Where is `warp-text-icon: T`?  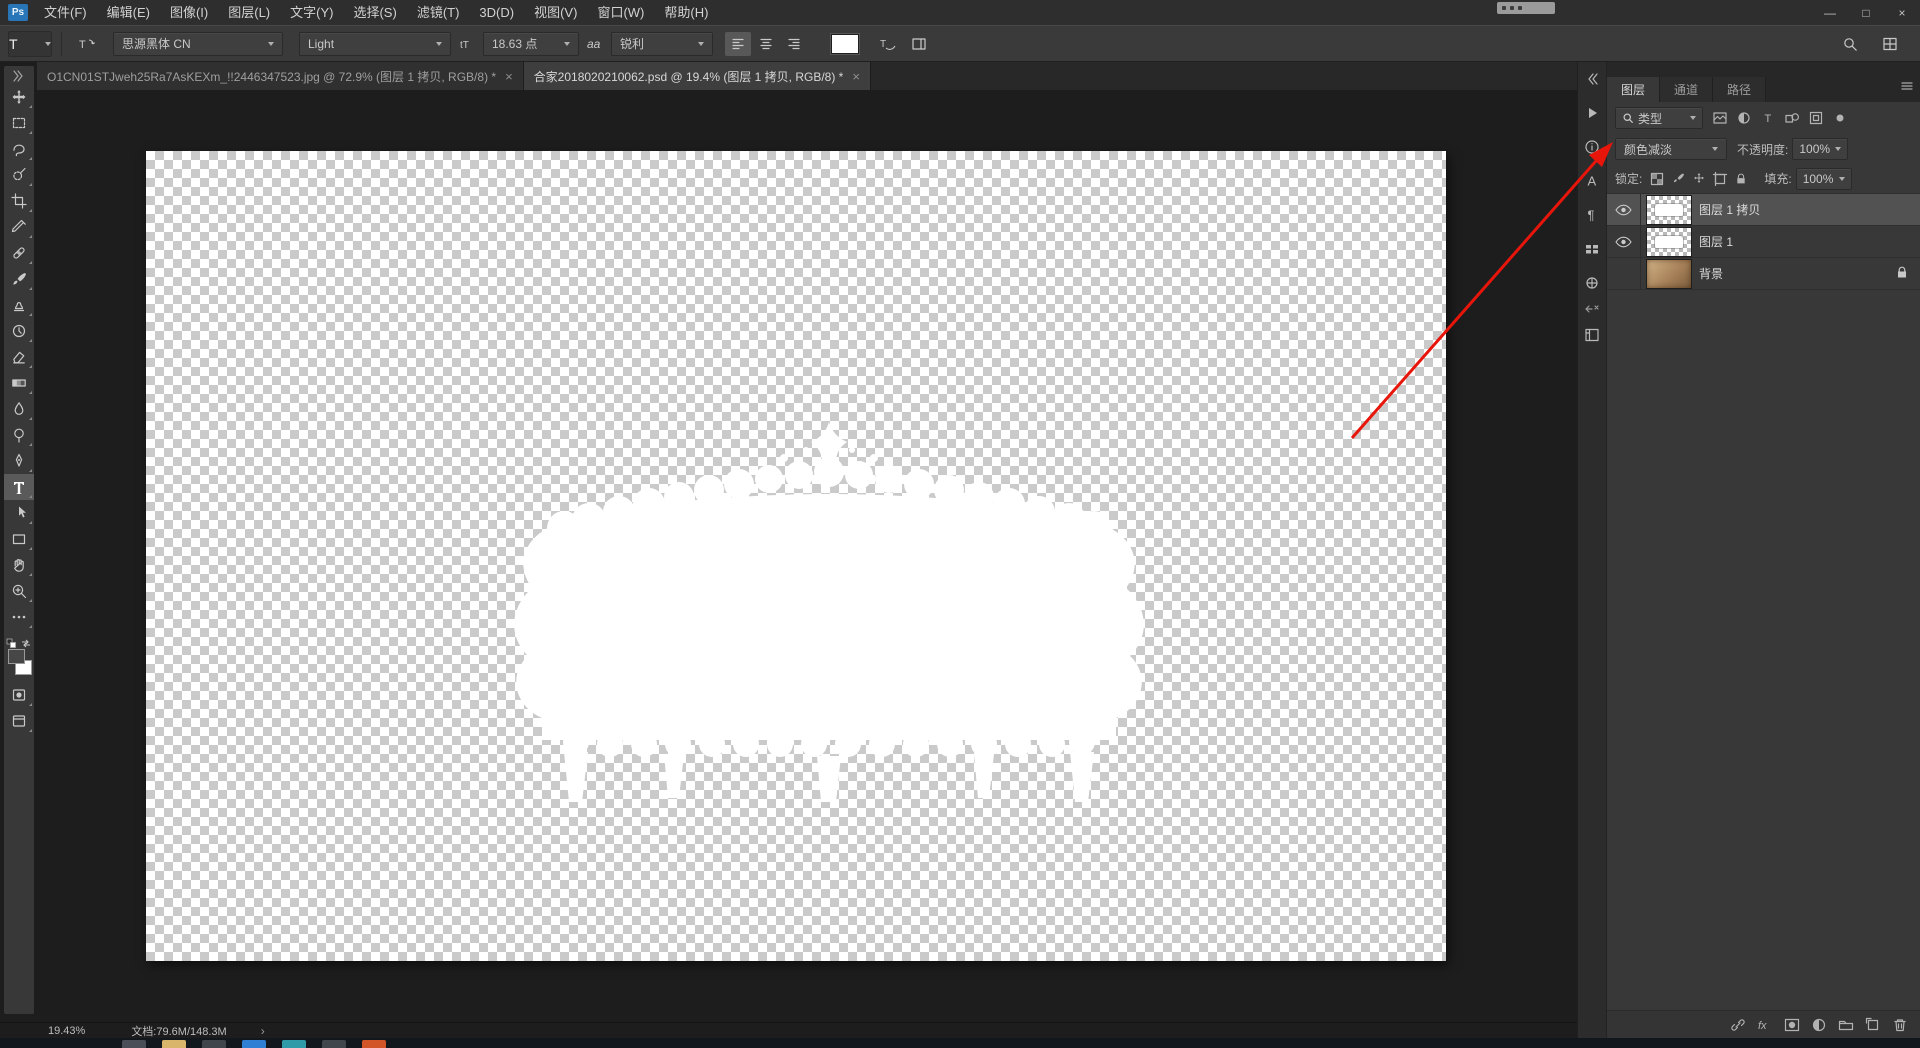
warp-text-icon: T is located at coordinates (887, 44).